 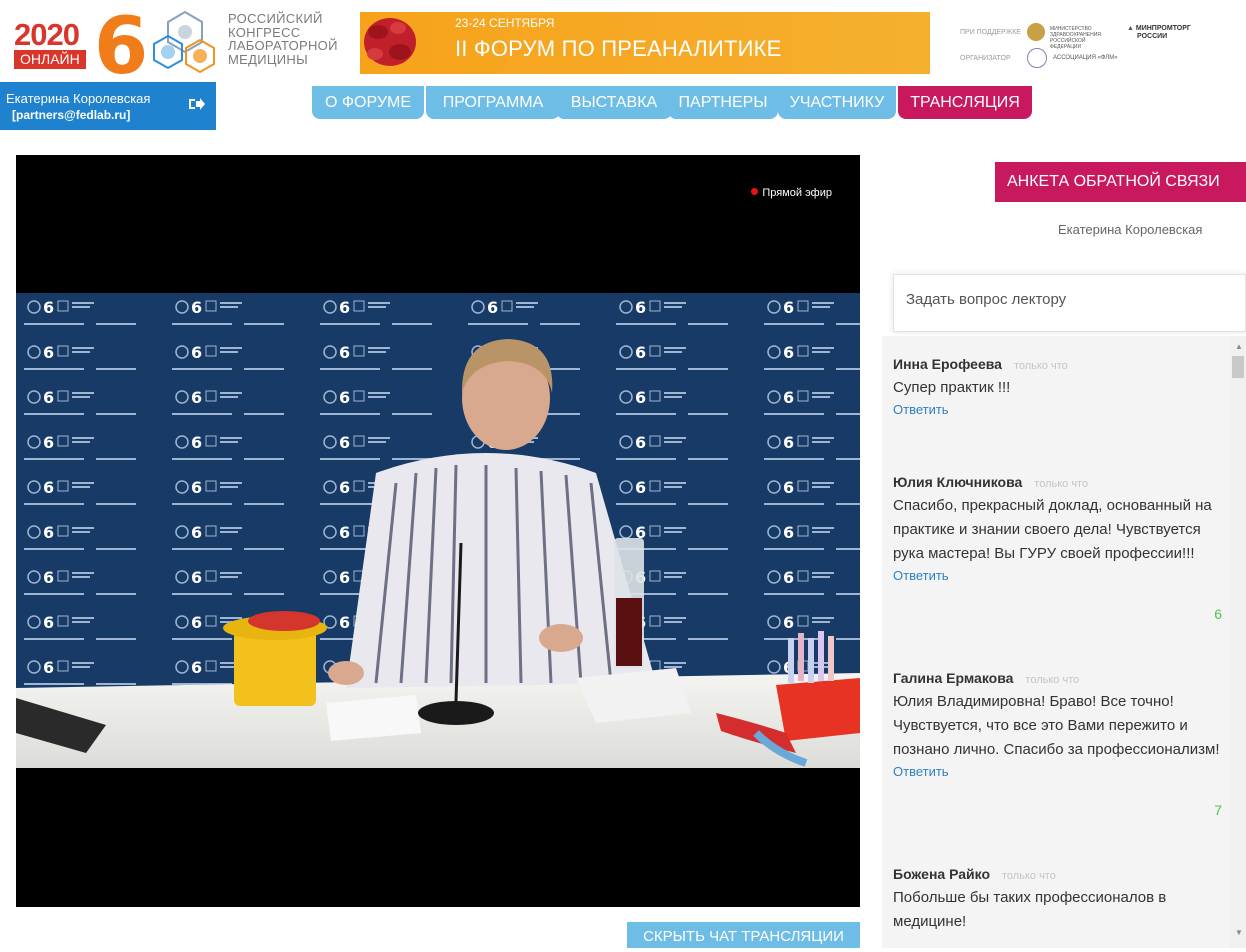 What do you see at coordinates (47, 34) in the screenshot?
I see `year-text: 2020` at bounding box center [47, 34].